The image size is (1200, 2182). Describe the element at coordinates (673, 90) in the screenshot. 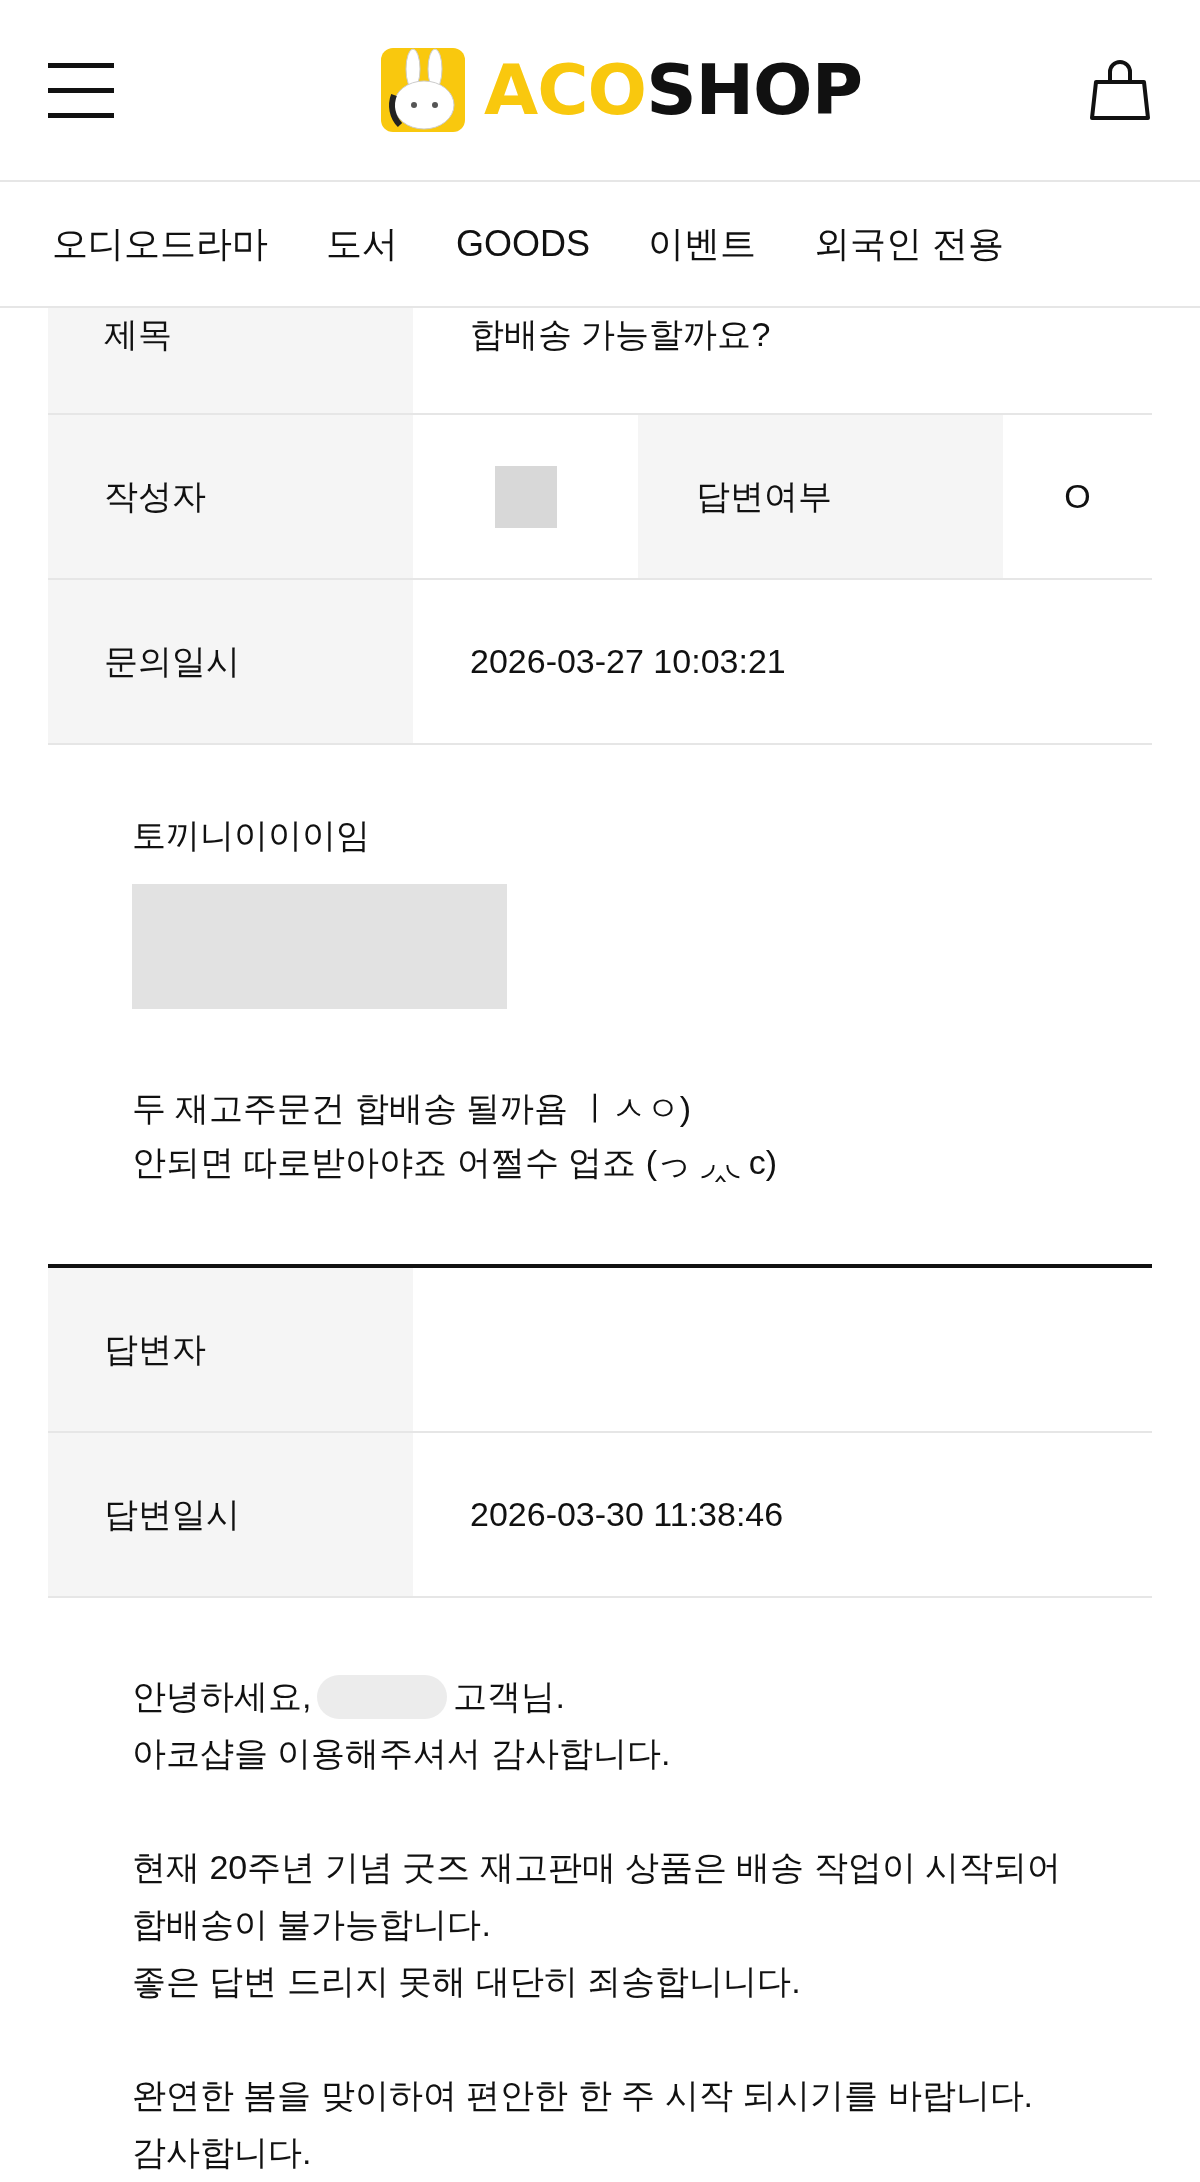

I see `logo-text: ACOSHOP` at that location.